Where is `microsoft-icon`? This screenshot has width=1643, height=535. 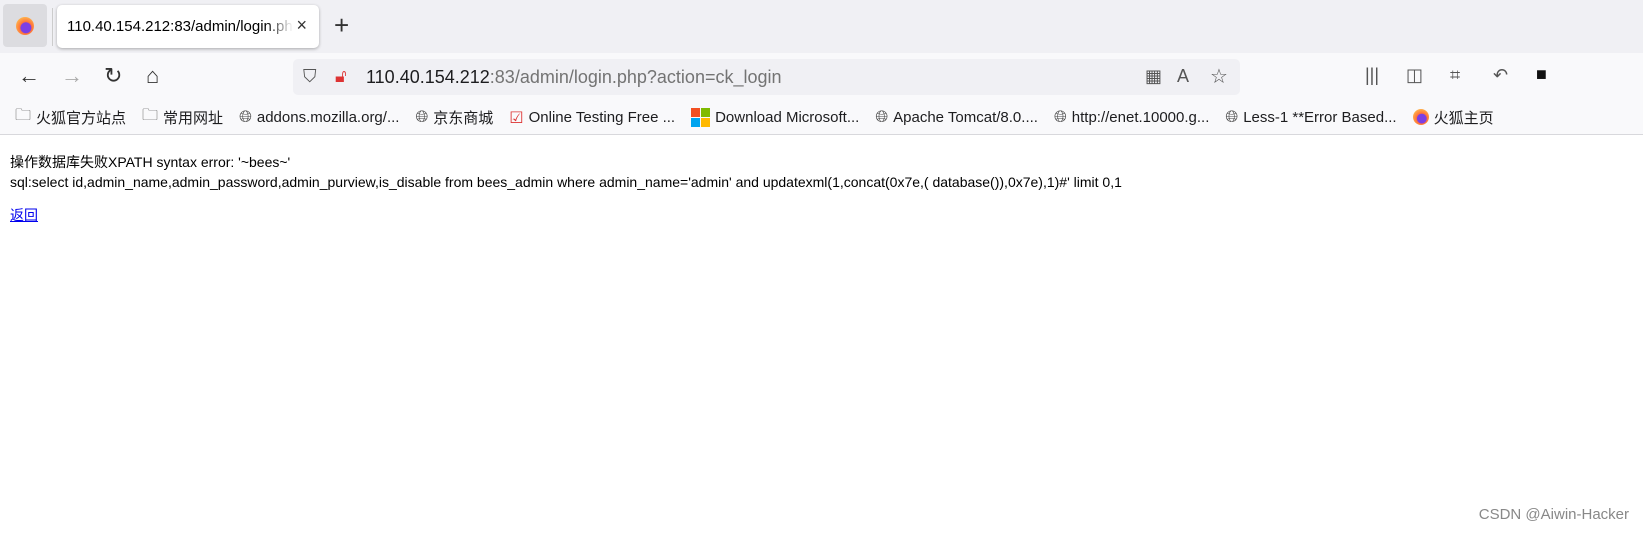 microsoft-icon is located at coordinates (701, 117).